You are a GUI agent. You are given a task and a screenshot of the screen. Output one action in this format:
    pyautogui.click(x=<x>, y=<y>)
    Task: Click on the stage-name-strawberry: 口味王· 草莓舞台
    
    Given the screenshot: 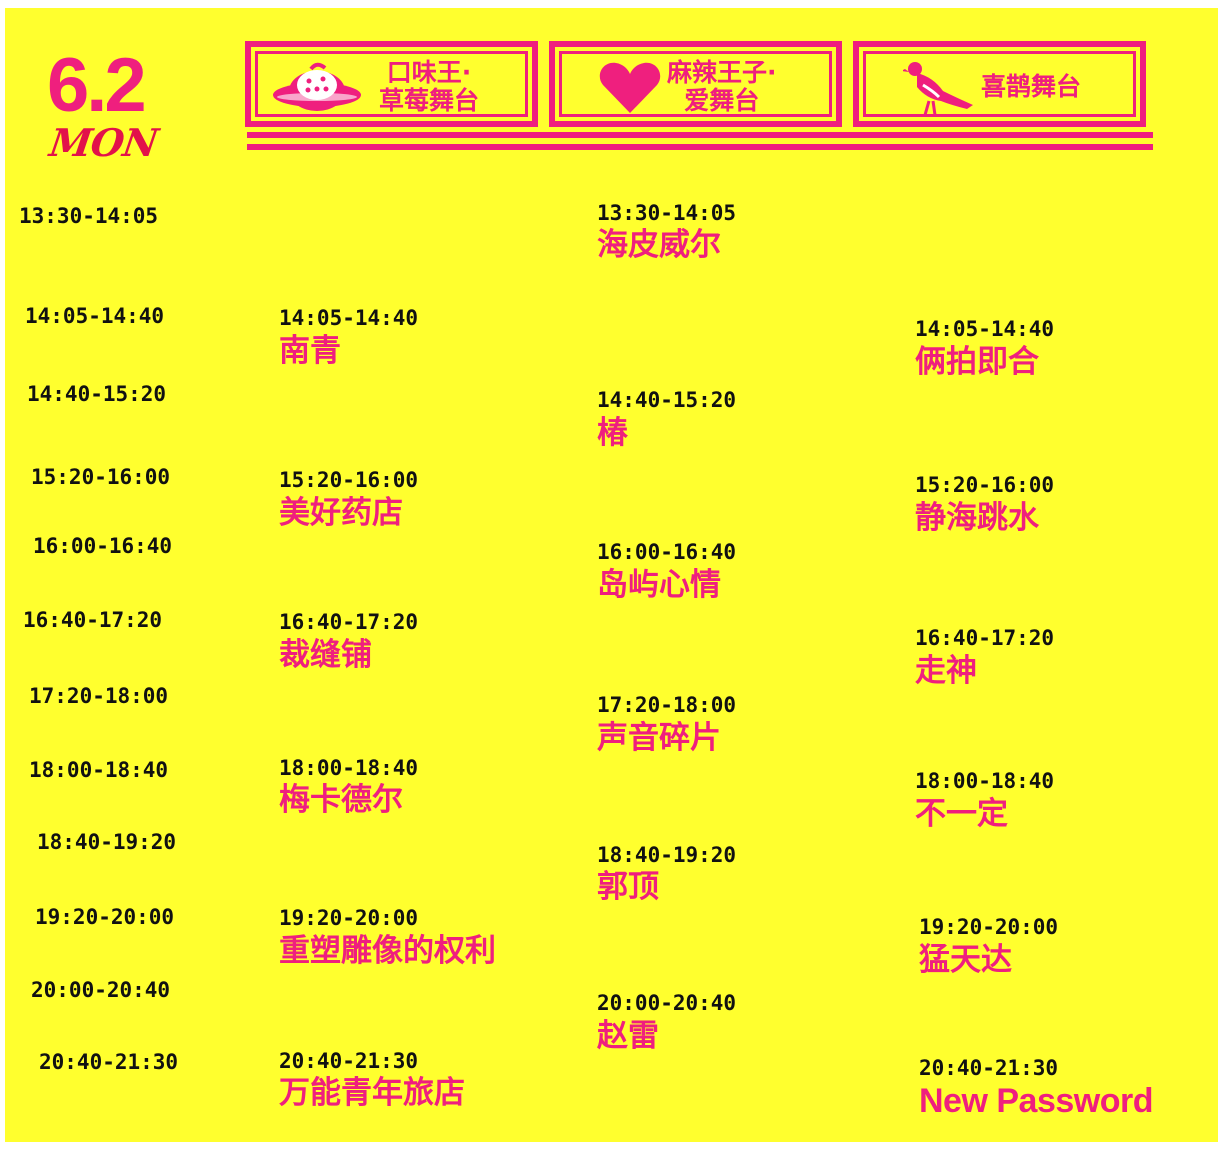 What is the action you would take?
    pyautogui.click(x=429, y=87)
    